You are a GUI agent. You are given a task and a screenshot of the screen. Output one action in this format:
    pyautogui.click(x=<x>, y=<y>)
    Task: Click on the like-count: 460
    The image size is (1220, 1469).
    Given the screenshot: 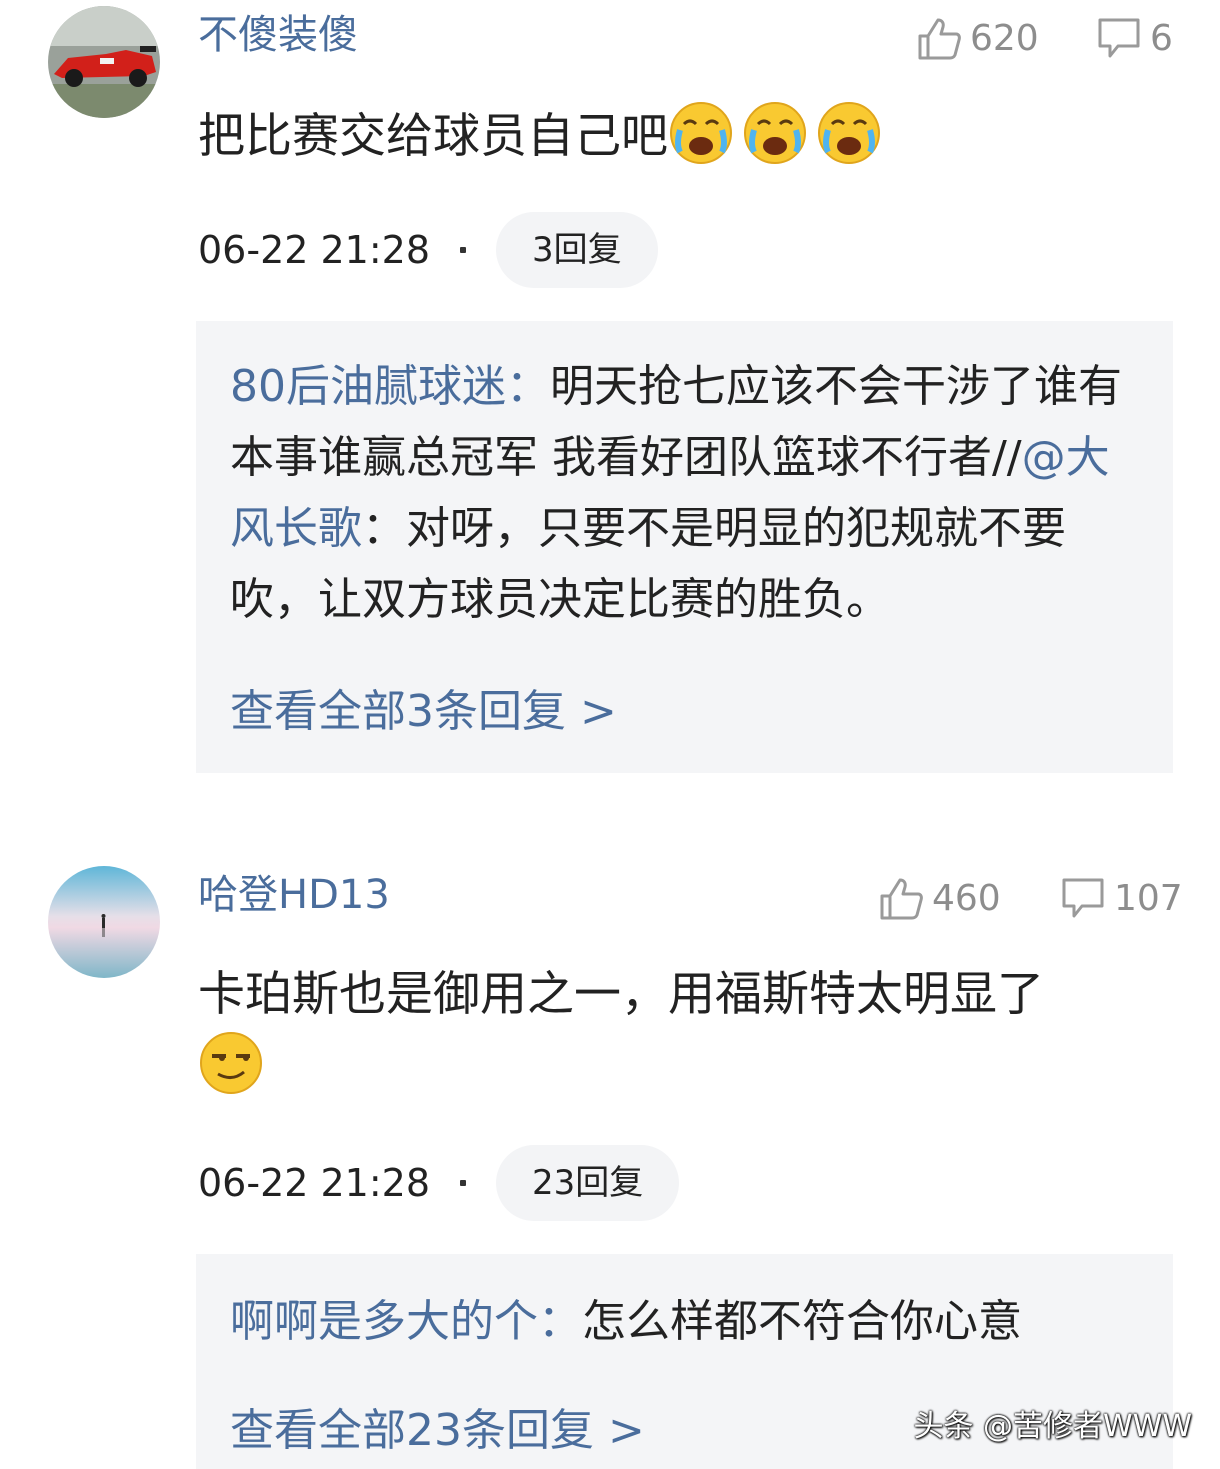 What is the action you would take?
    pyautogui.click(x=966, y=898)
    